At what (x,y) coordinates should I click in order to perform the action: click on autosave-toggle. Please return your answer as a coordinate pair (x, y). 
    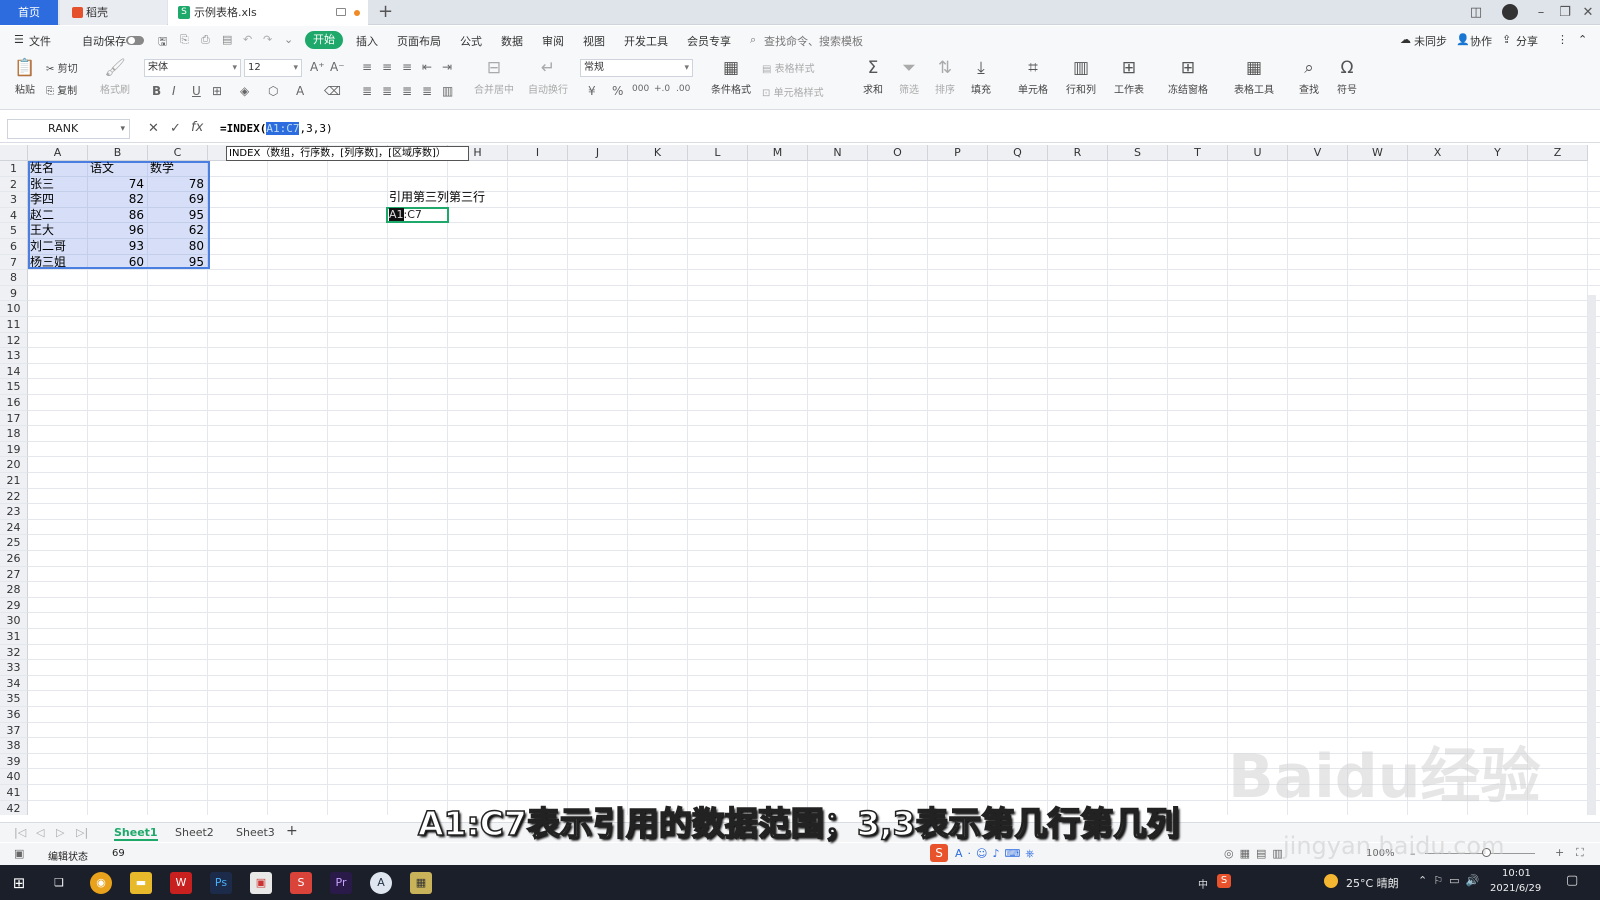
    Looking at the image, I should click on (135, 40).